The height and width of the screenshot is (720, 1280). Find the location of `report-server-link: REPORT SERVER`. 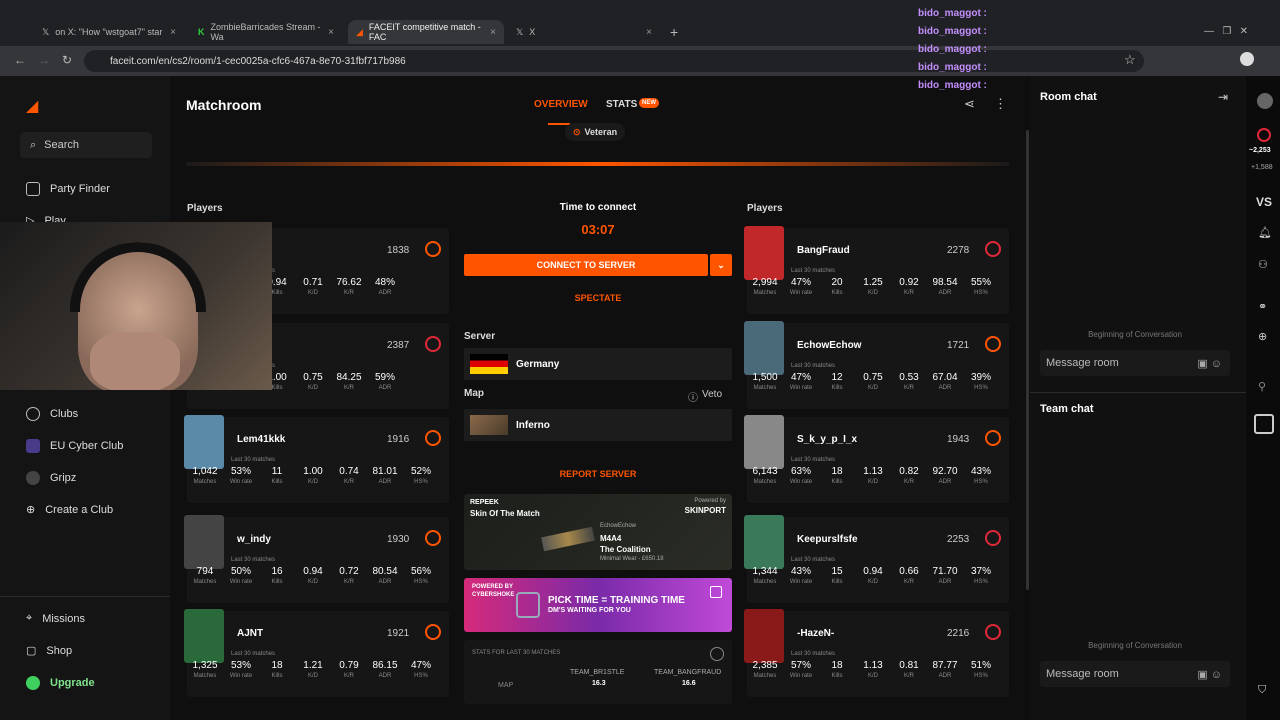

report-server-link: REPORT SERVER is located at coordinates (598, 474).